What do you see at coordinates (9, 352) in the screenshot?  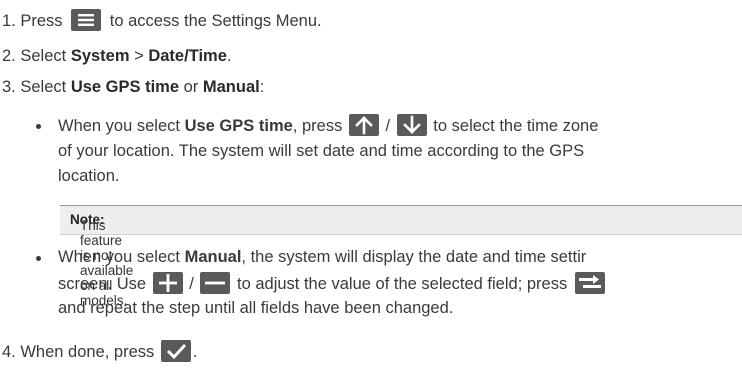 I see `step-number: 4.` at bounding box center [9, 352].